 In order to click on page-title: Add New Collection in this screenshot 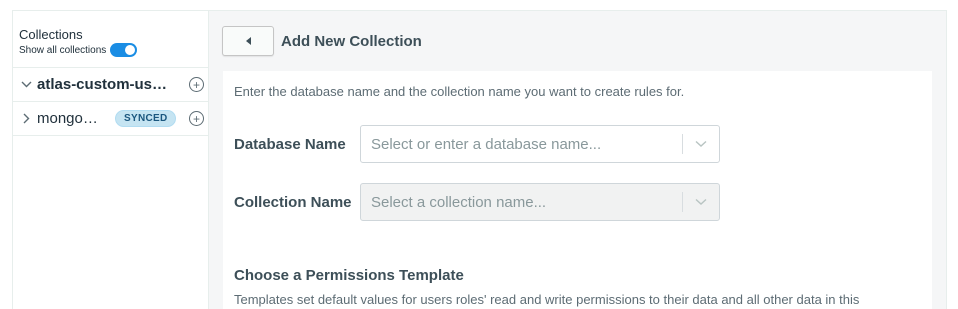, I will do `click(351, 41)`.